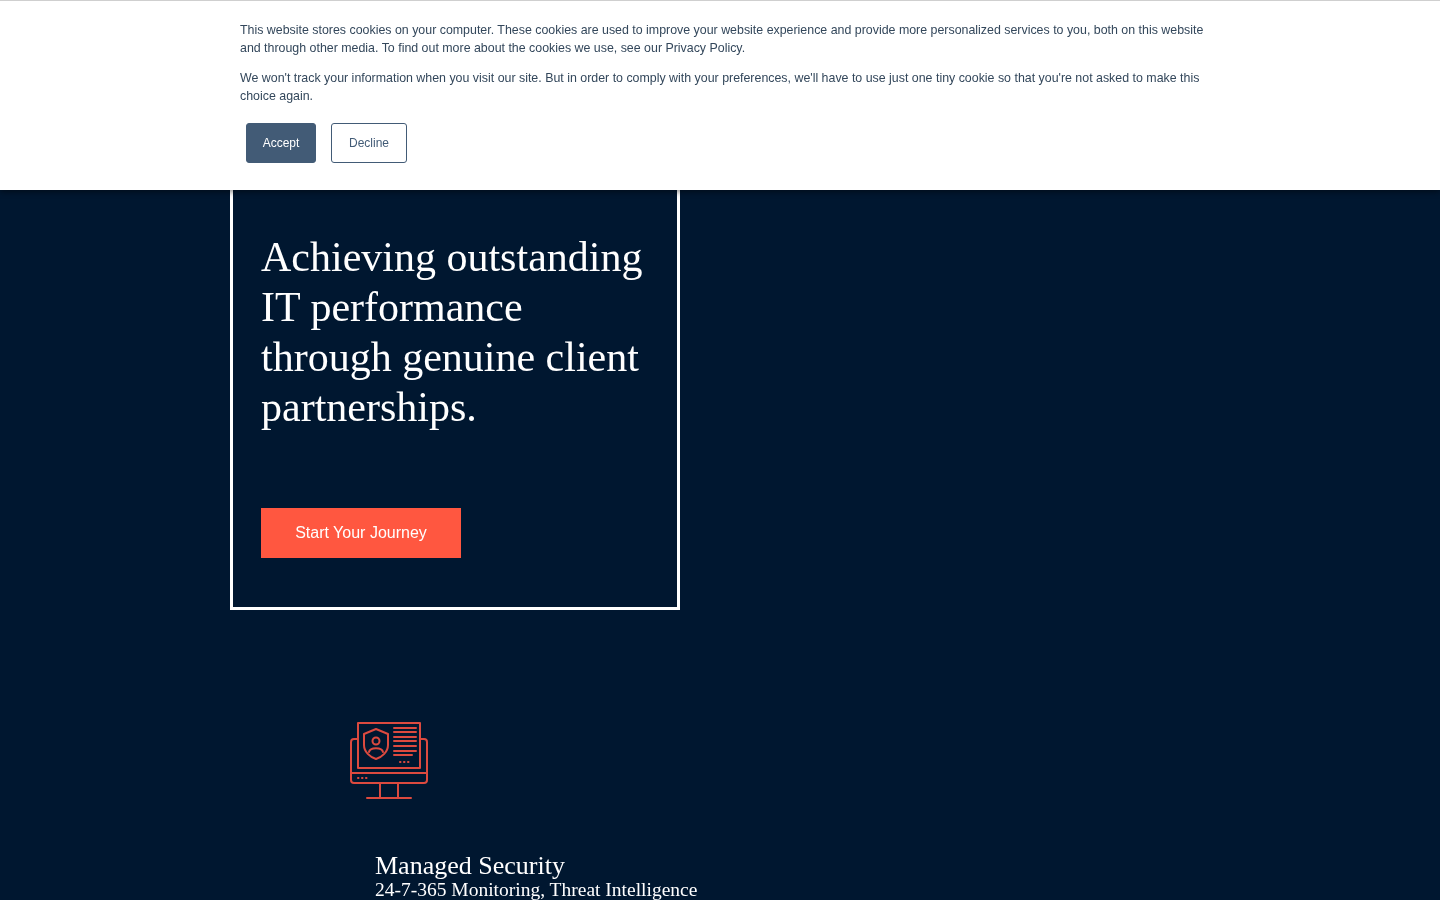  What do you see at coordinates (281, 143) in the screenshot?
I see `accept-button: Accept` at bounding box center [281, 143].